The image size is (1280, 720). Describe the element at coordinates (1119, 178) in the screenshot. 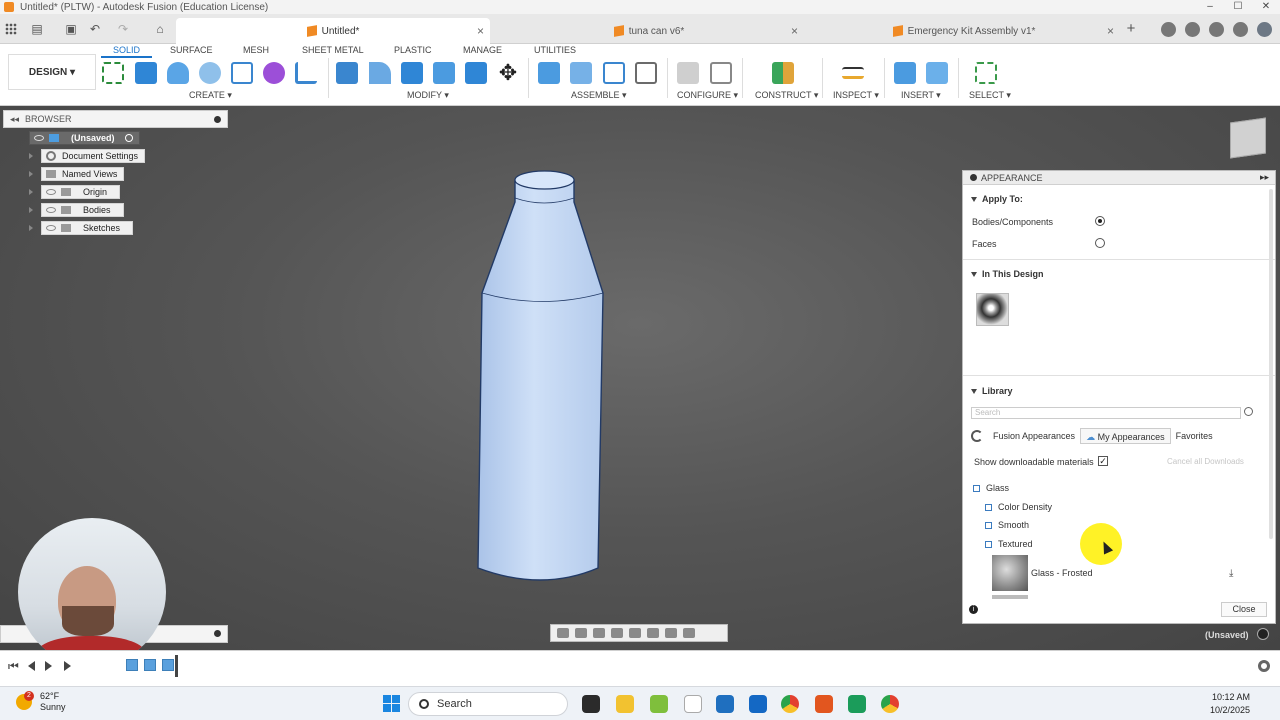

I see `appearance-header: APPEARANCE ▸▸` at that location.